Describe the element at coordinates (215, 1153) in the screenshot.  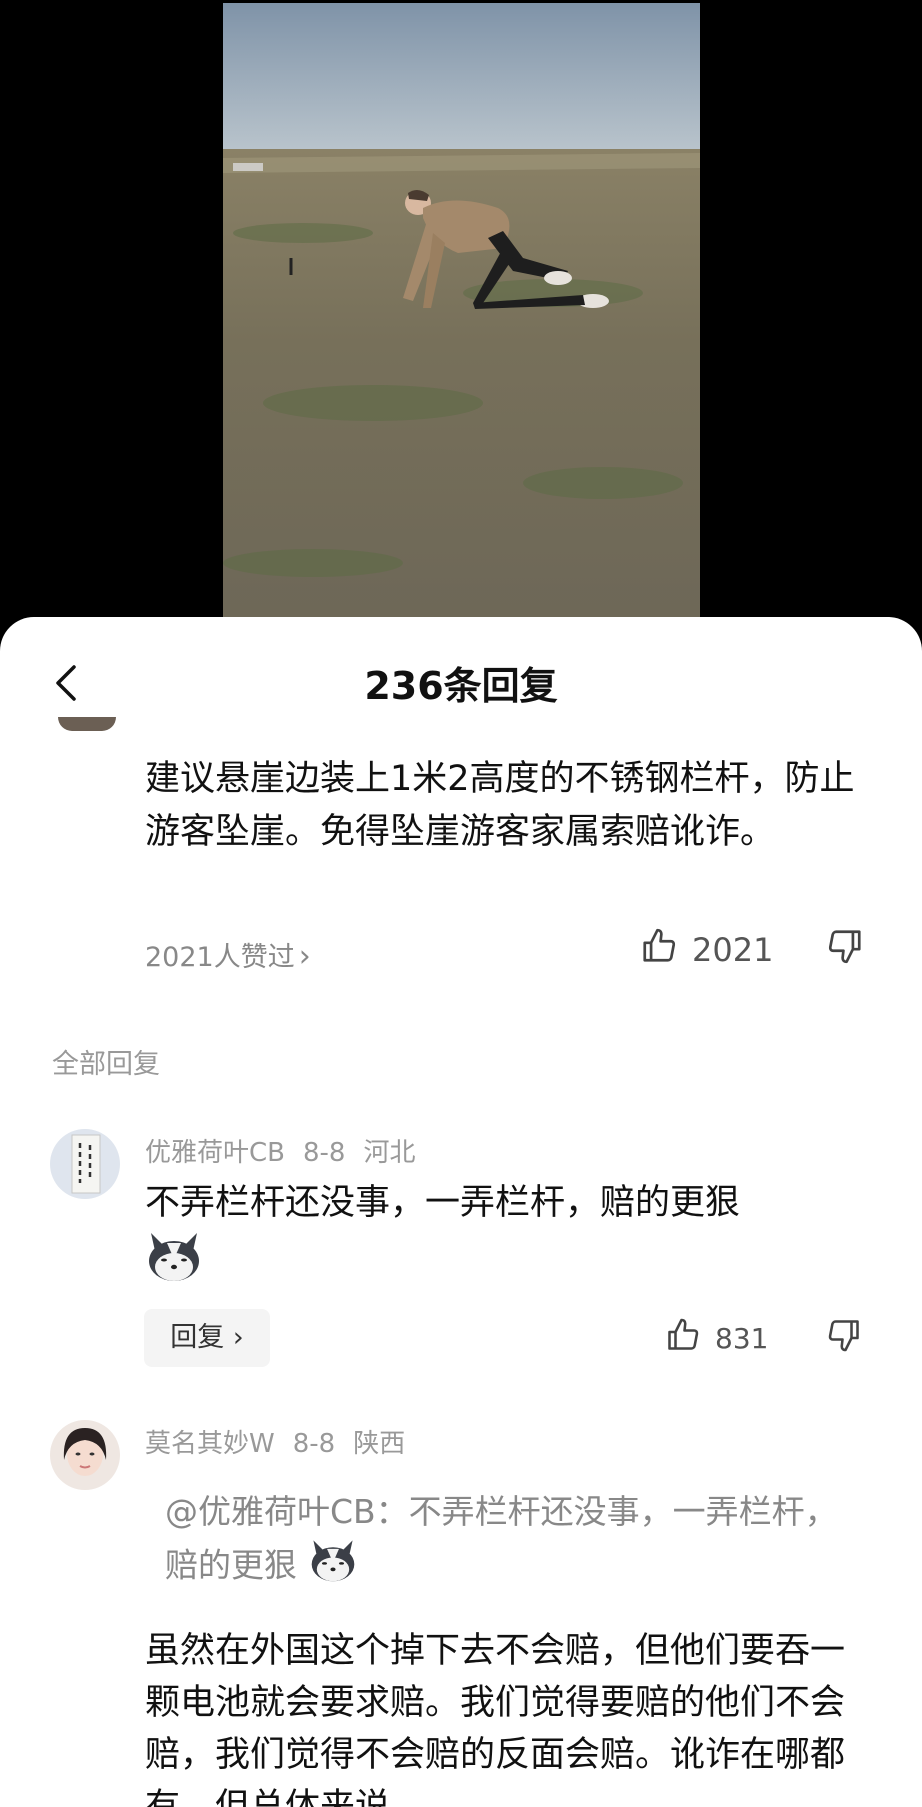
I see `username: 优雅荷叶CB` at that location.